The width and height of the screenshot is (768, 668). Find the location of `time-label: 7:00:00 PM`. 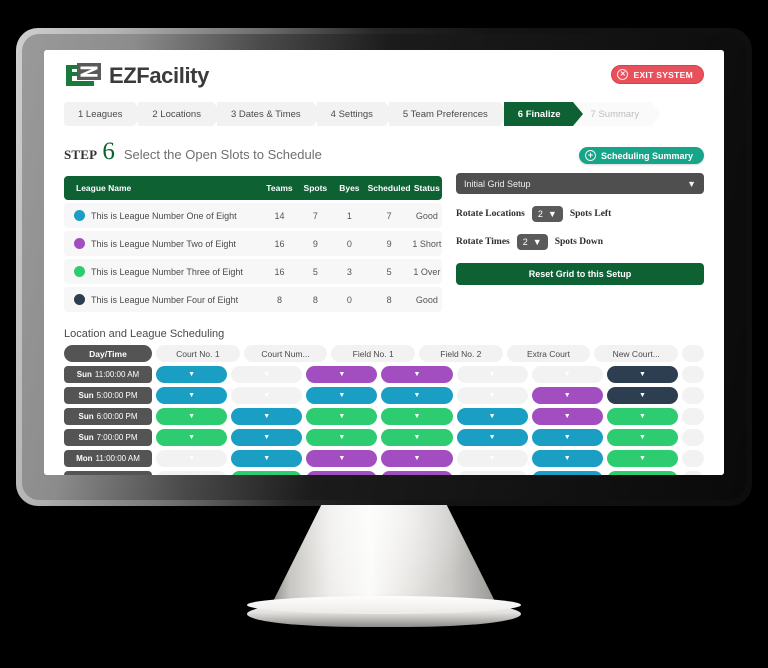

time-label: 7:00:00 PM is located at coordinates (117, 437).